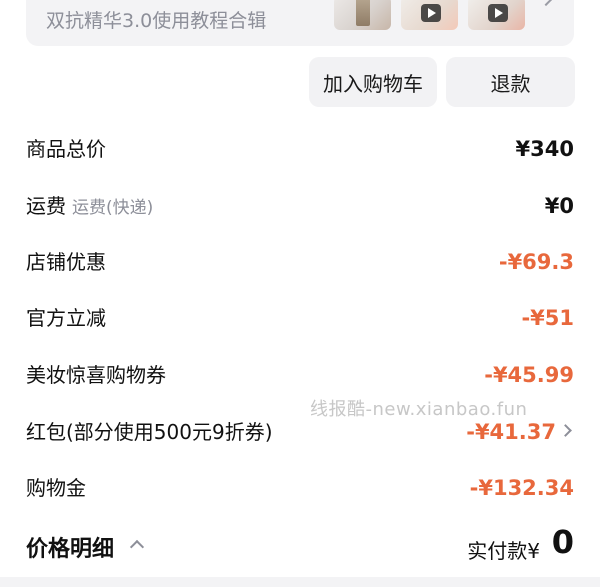  Describe the element at coordinates (559, 206) in the screenshot. I see `row-amount: ¥0` at that location.